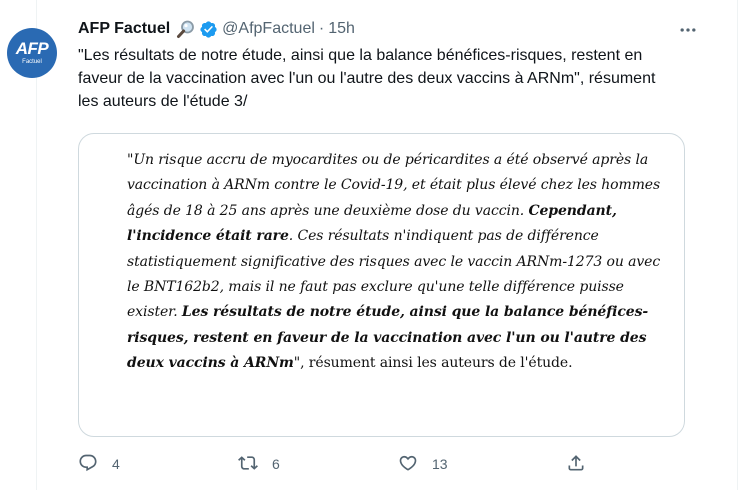 The height and width of the screenshot is (490, 747). Describe the element at coordinates (88, 464) in the screenshot. I see `reply-icon` at that location.